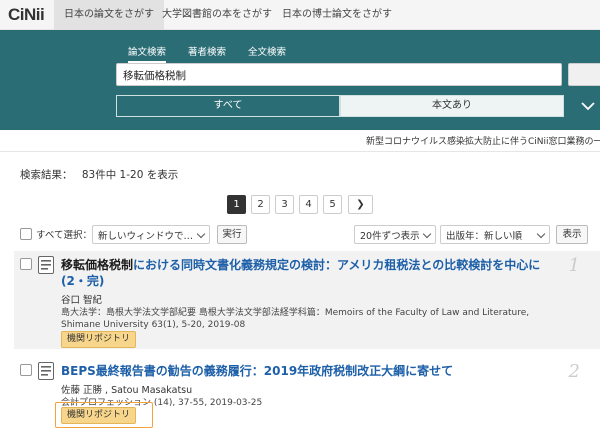 The height and width of the screenshot is (436, 600). What do you see at coordinates (572, 234) in the screenshot?
I see `show-button: 表示` at bounding box center [572, 234].